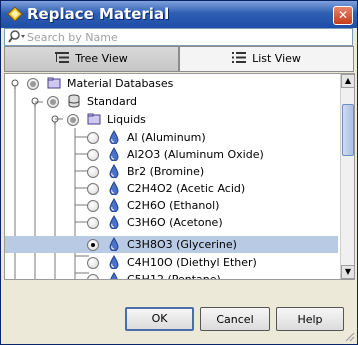 The image size is (358, 345). What do you see at coordinates (192, 262) in the screenshot?
I see `tree-row-label: C4H10O (Diethyl Ether)` at bounding box center [192, 262].